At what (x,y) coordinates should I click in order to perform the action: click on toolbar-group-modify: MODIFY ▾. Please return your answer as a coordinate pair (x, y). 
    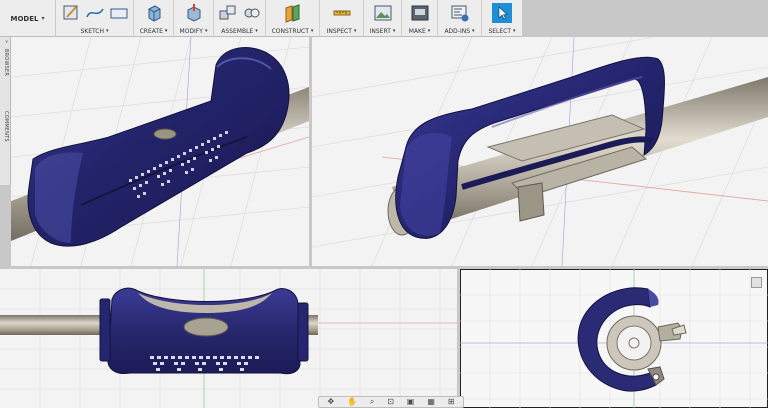
    Looking at the image, I should click on (194, 18).